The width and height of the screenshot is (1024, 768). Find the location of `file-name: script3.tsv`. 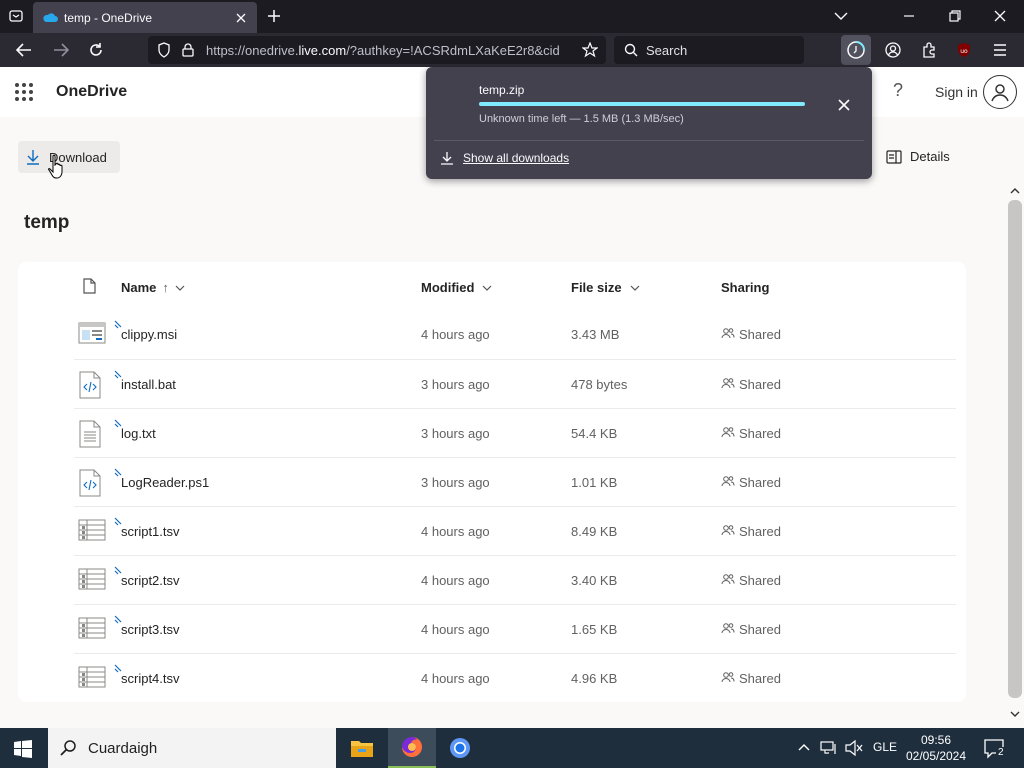

file-name: script3.tsv is located at coordinates (150, 629).